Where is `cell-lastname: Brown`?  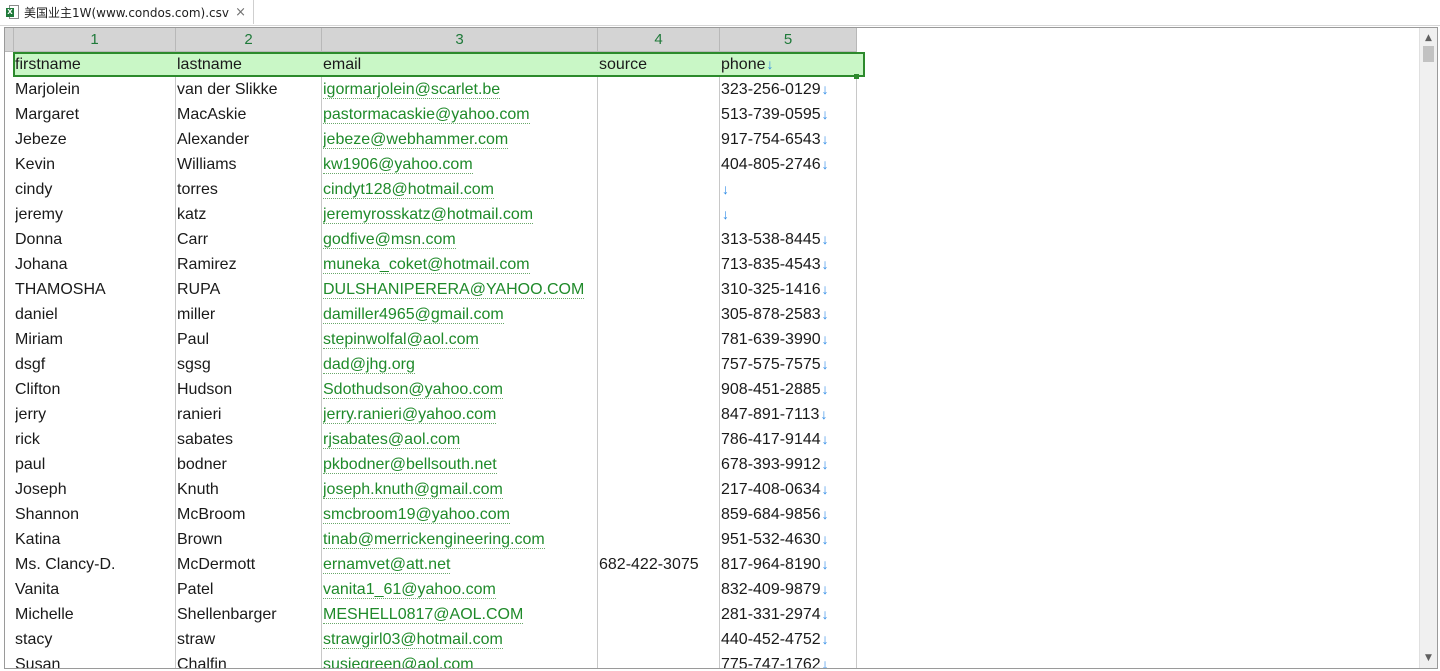
cell-lastname: Brown is located at coordinates (249, 539).